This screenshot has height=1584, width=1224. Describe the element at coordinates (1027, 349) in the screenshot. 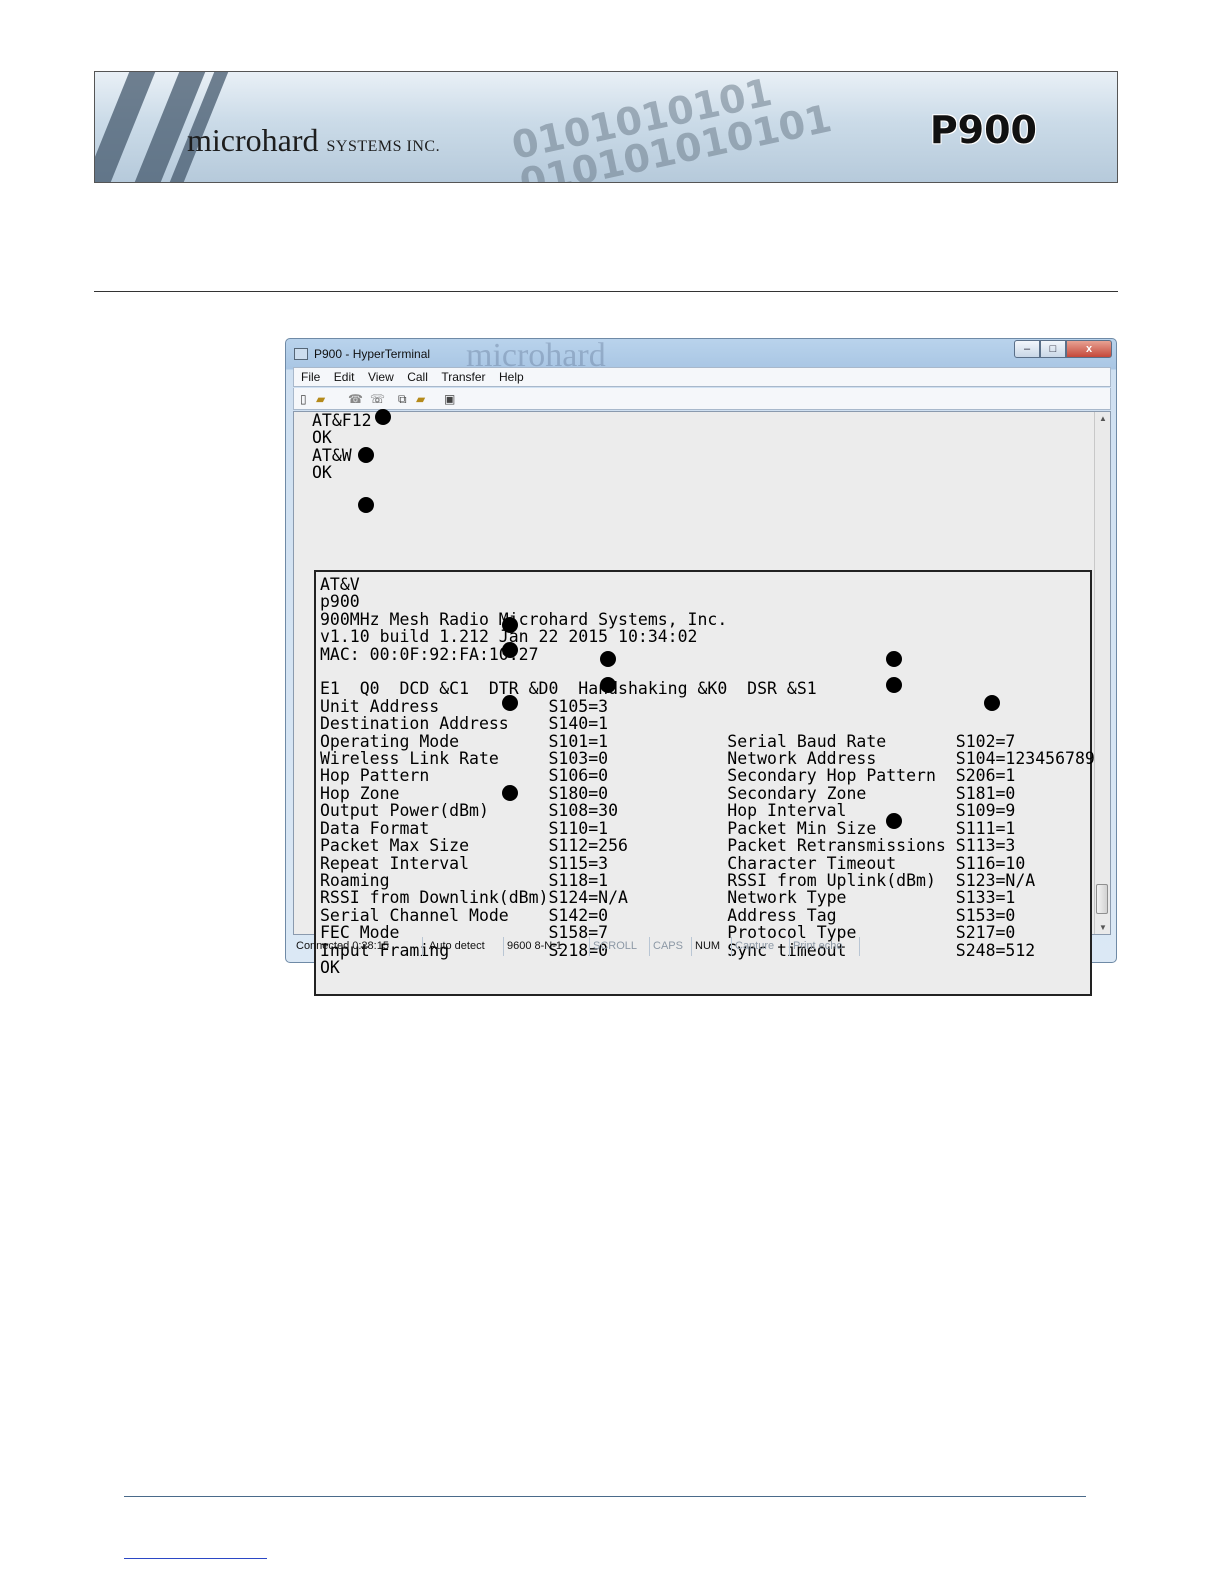

I see `minimize-button: –` at that location.